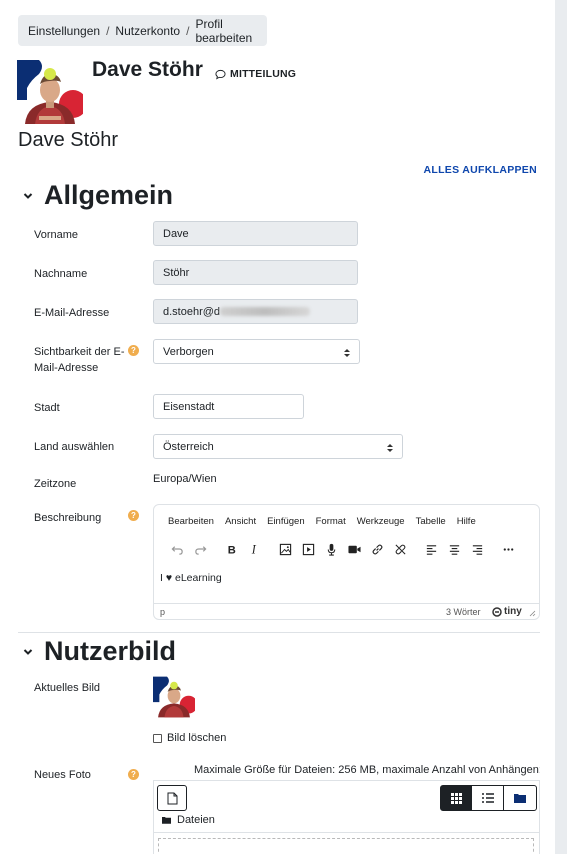 This screenshot has height=854, width=567. I want to click on unlink-button, so click(400, 549).